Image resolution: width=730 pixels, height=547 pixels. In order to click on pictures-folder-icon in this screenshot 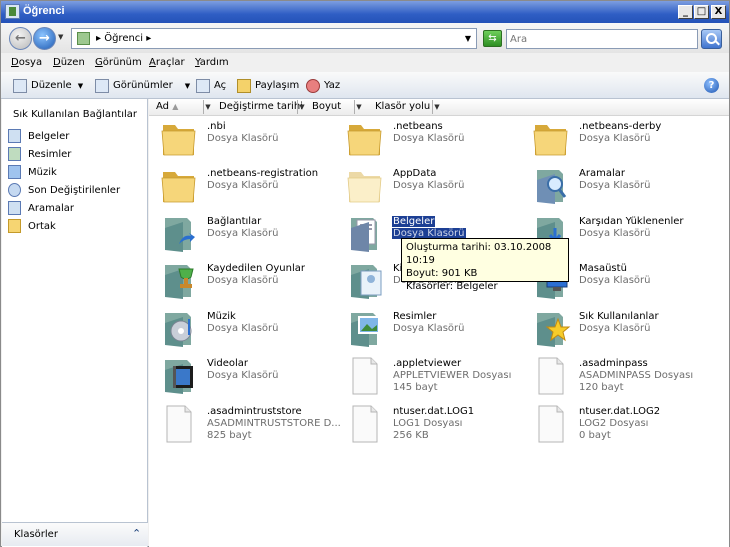, I will do `click(365, 329)`.